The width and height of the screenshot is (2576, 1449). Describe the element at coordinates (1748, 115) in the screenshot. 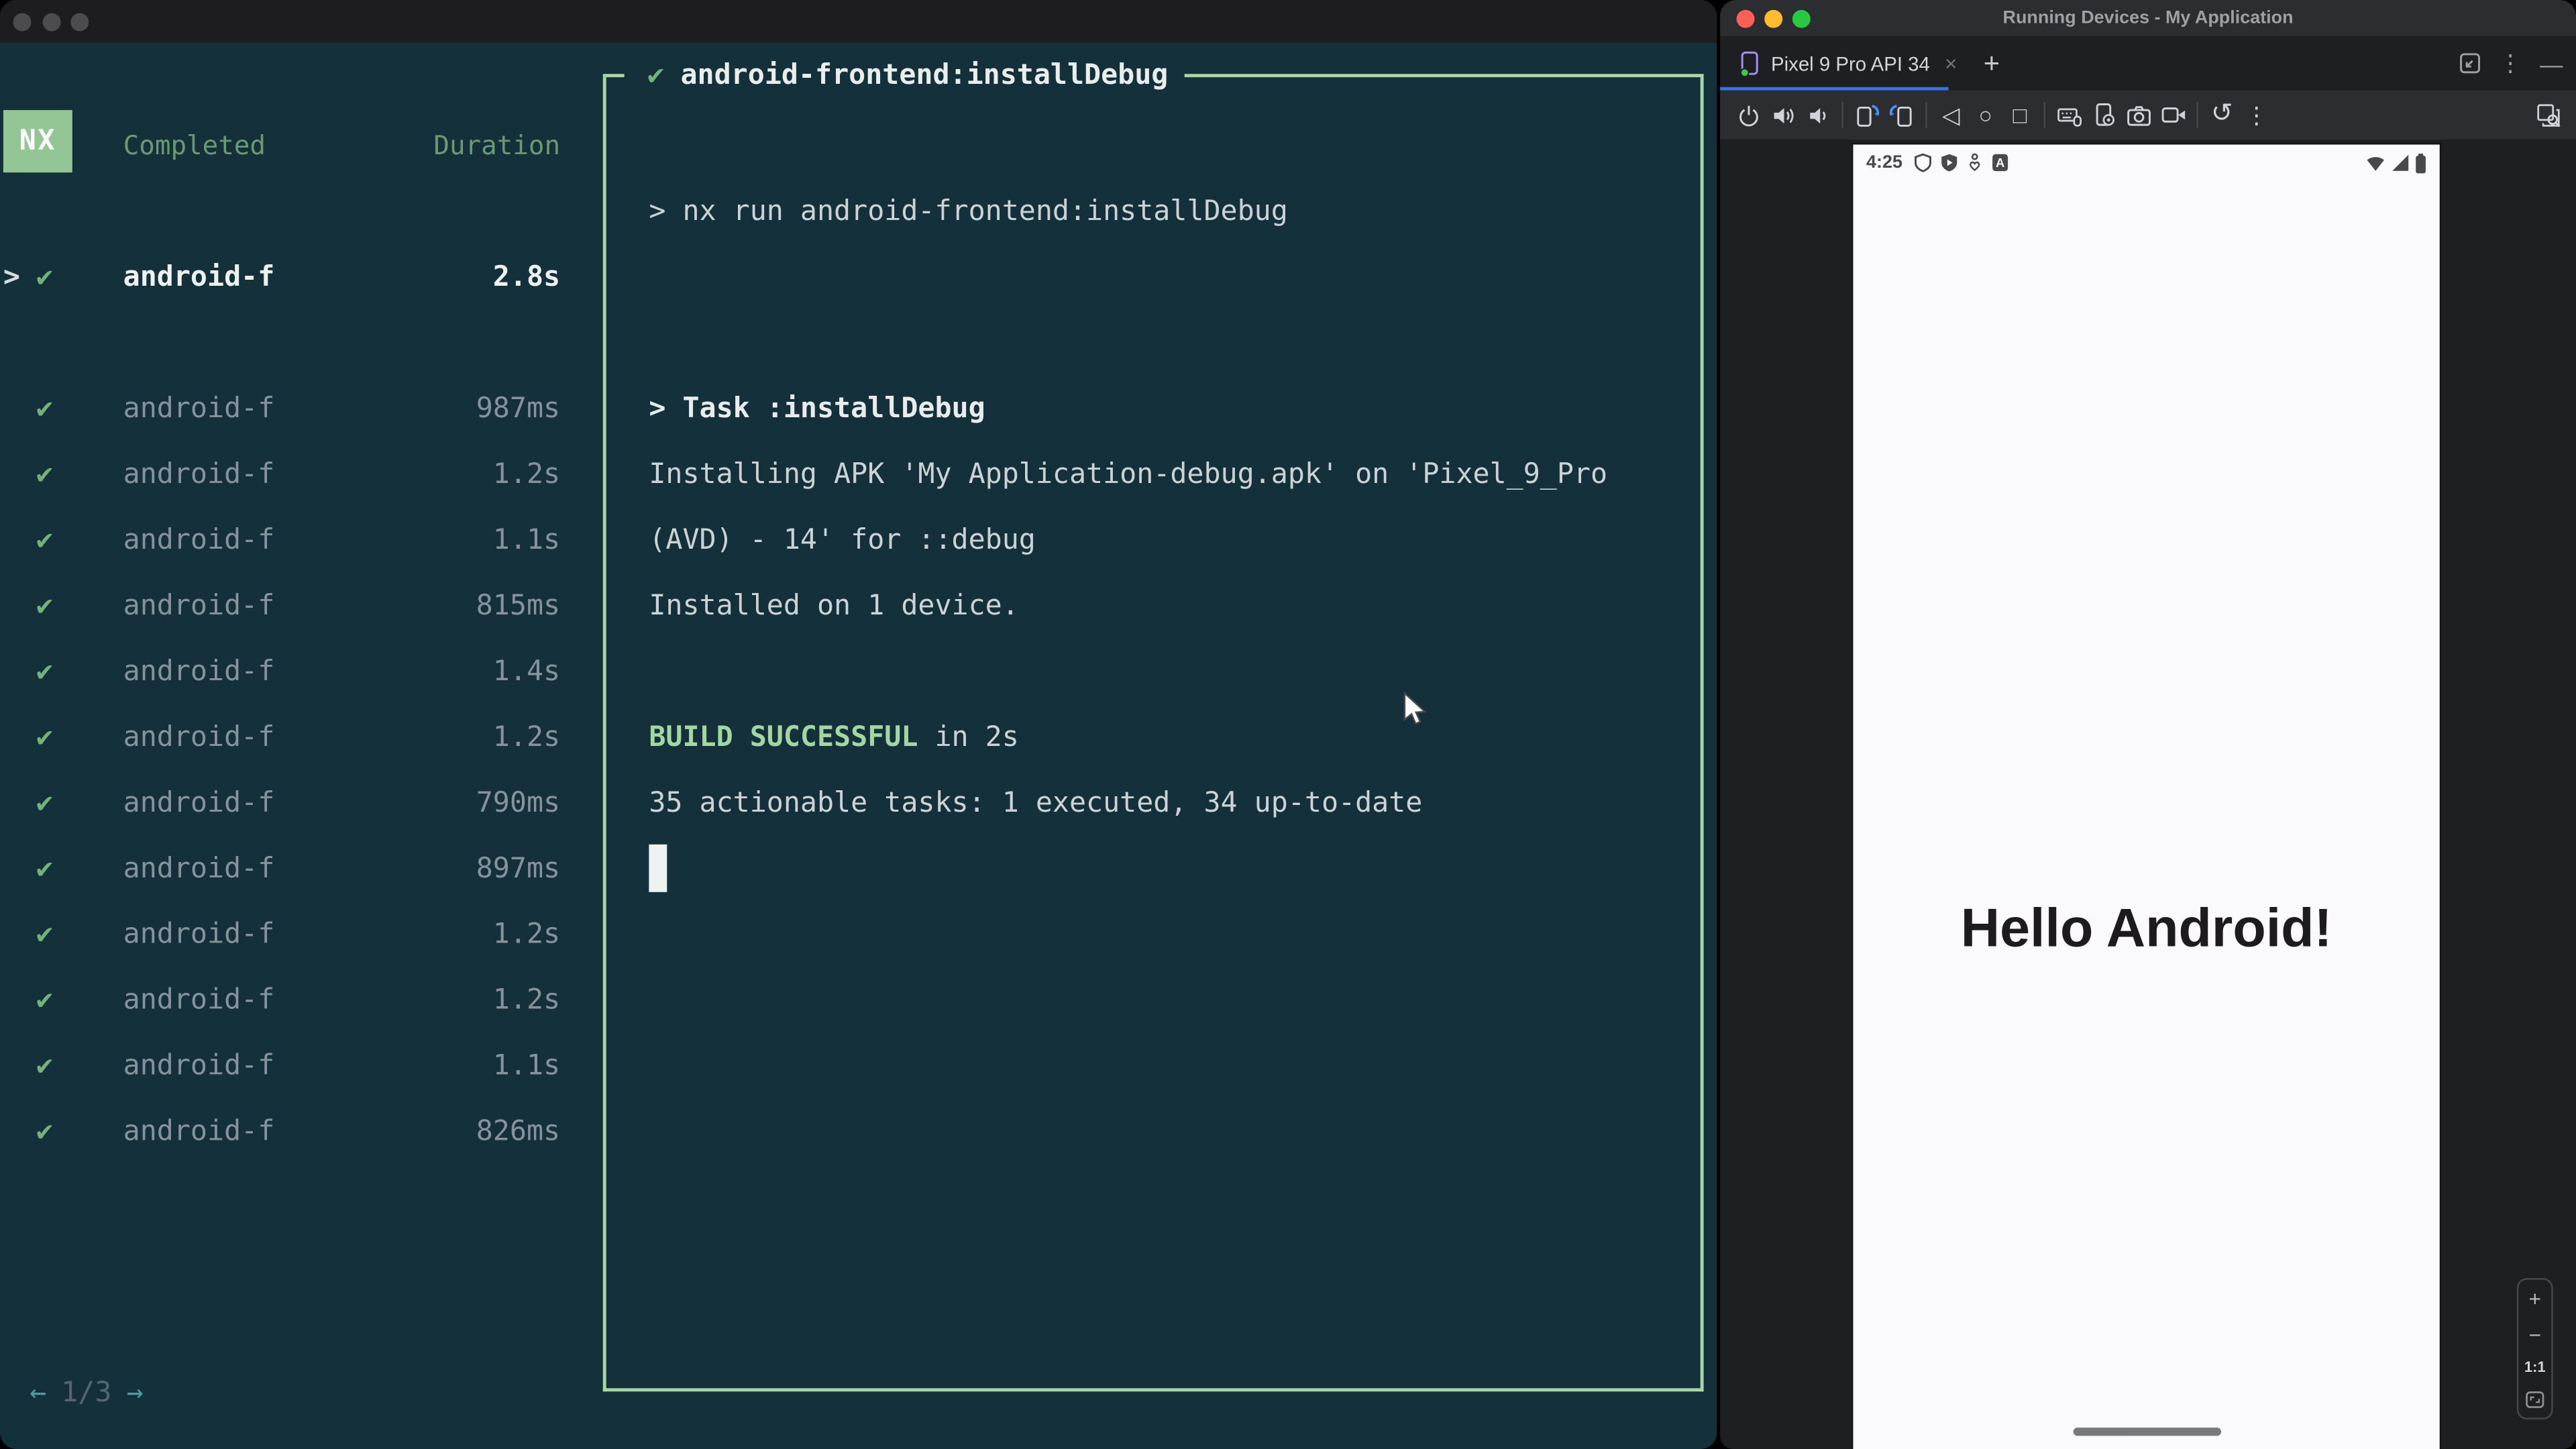

I see `power-button-icon` at that location.